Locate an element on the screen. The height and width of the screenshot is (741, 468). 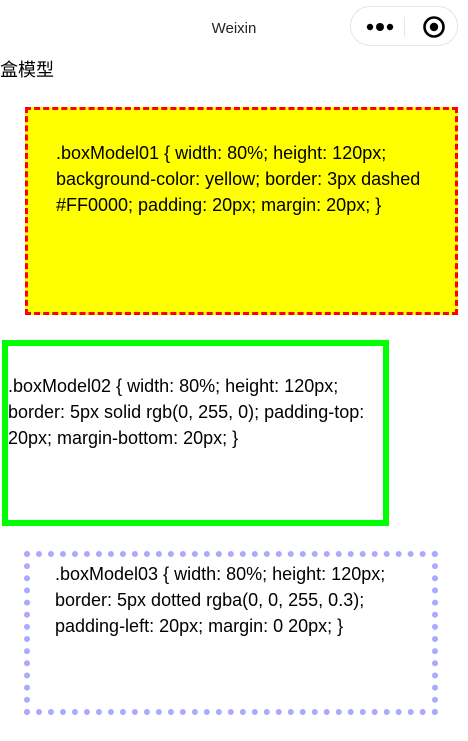
page-title: 盒模型 is located at coordinates (27, 70).